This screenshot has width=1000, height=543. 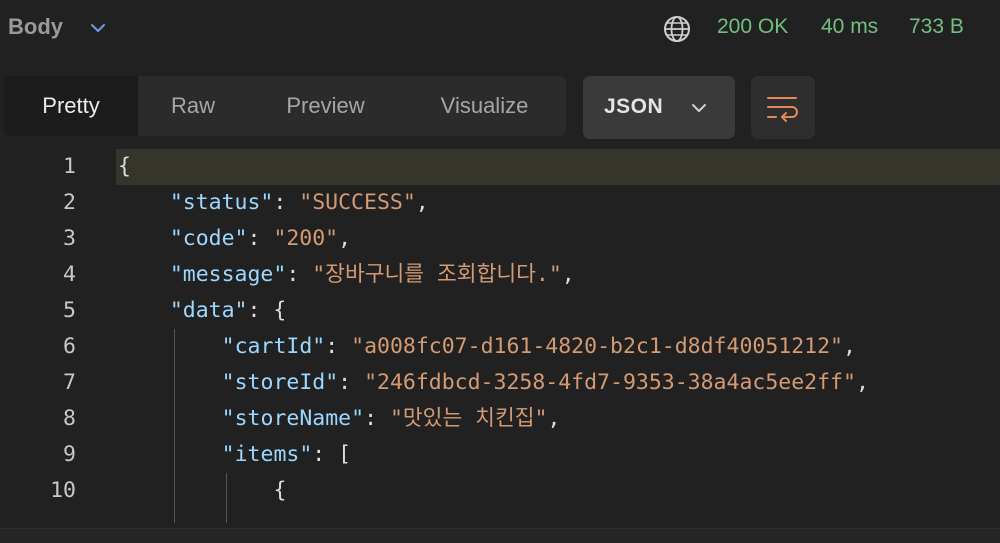 I want to click on format-select: JSON, so click(x=659, y=107).